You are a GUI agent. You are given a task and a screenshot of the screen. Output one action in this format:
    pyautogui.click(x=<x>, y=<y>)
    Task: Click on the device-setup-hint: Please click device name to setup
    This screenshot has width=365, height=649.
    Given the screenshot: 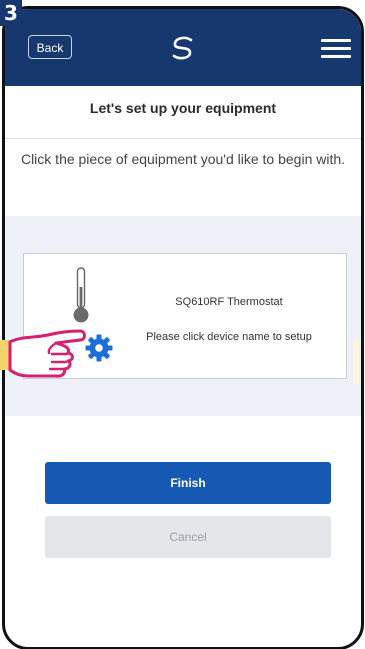 What is the action you would take?
    pyautogui.click(x=229, y=337)
    